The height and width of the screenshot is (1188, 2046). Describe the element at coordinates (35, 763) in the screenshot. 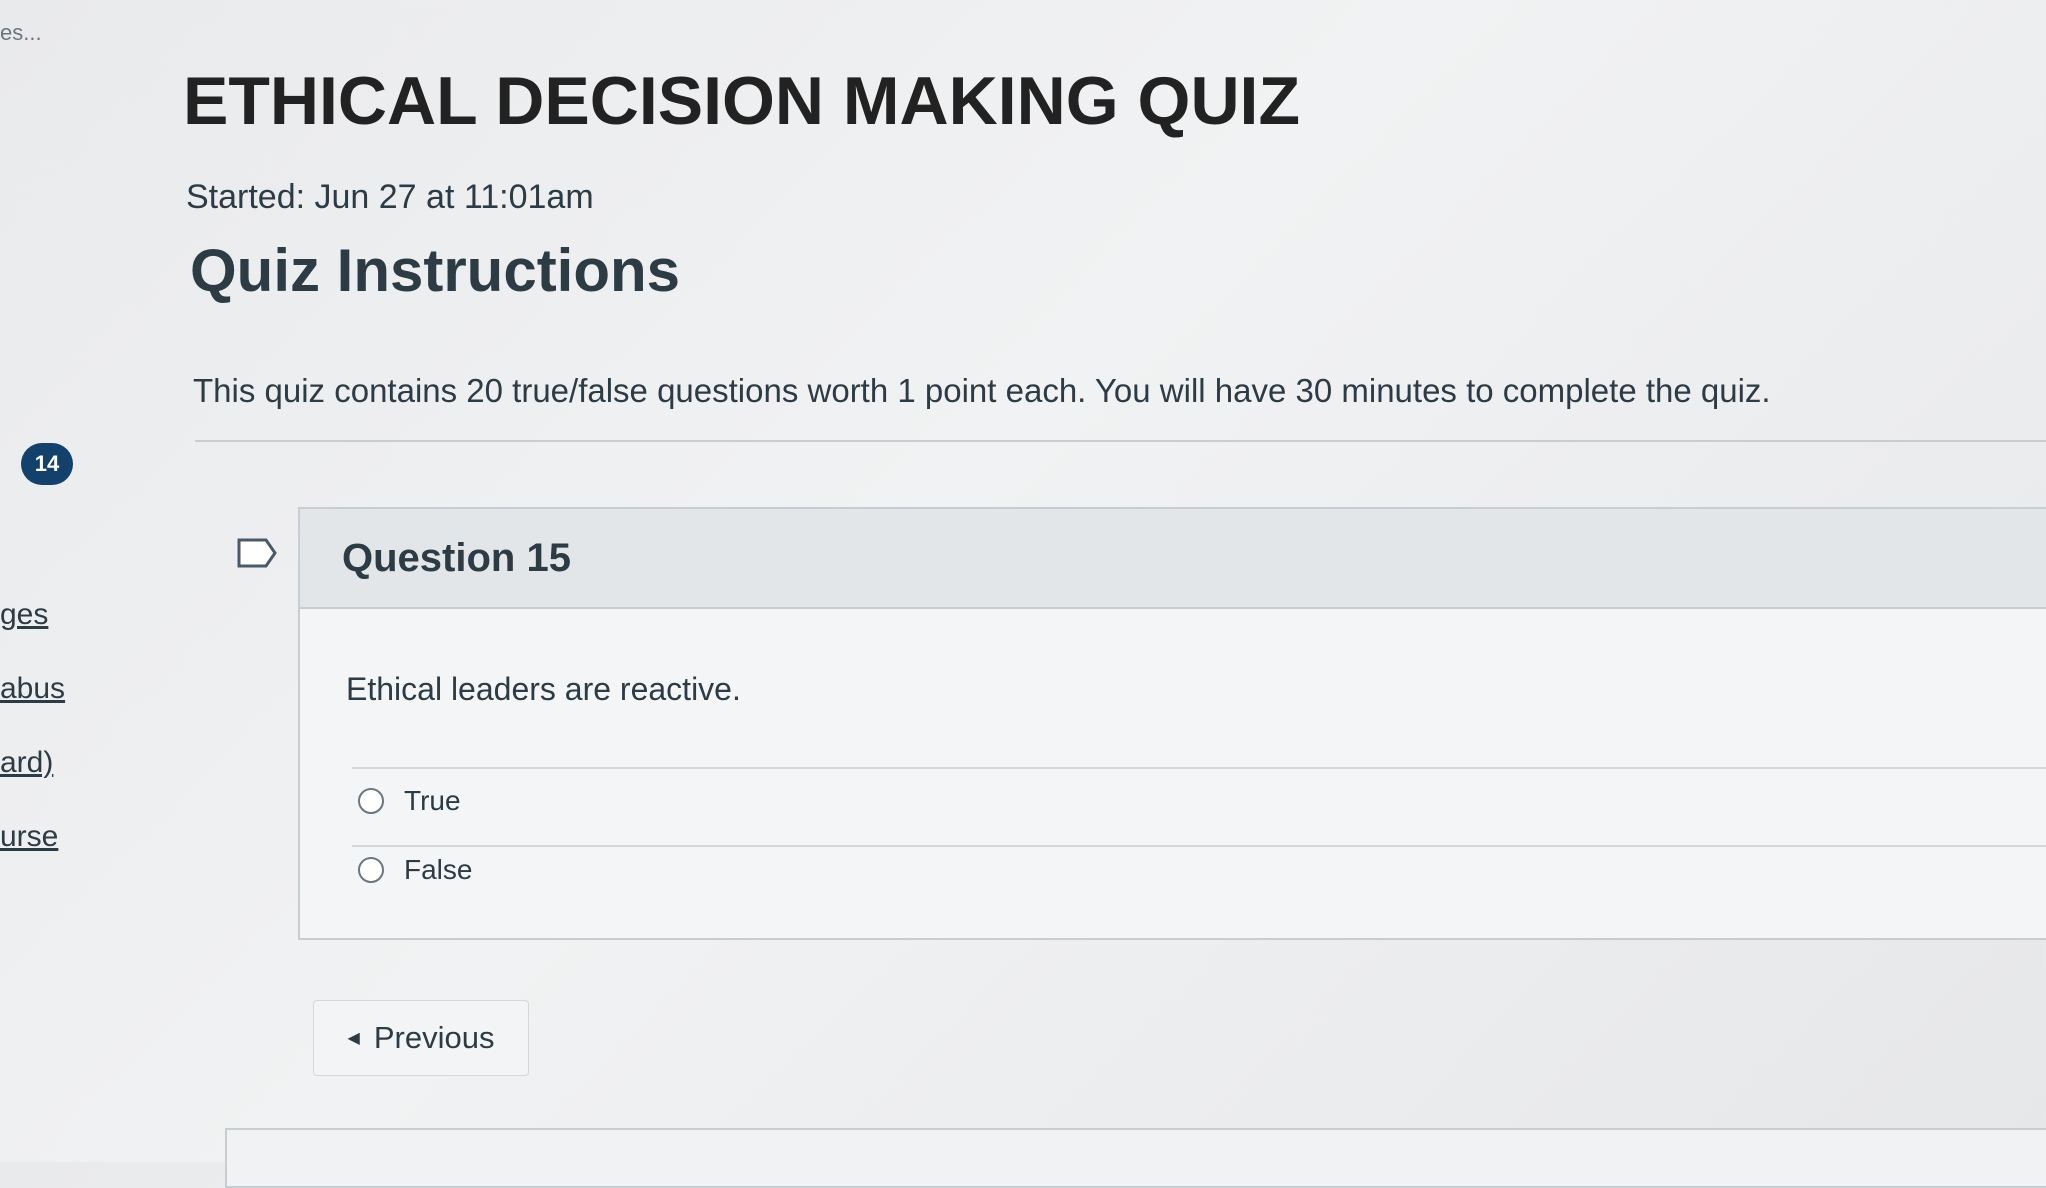

I see `nav-item-dashboard: ard)` at that location.